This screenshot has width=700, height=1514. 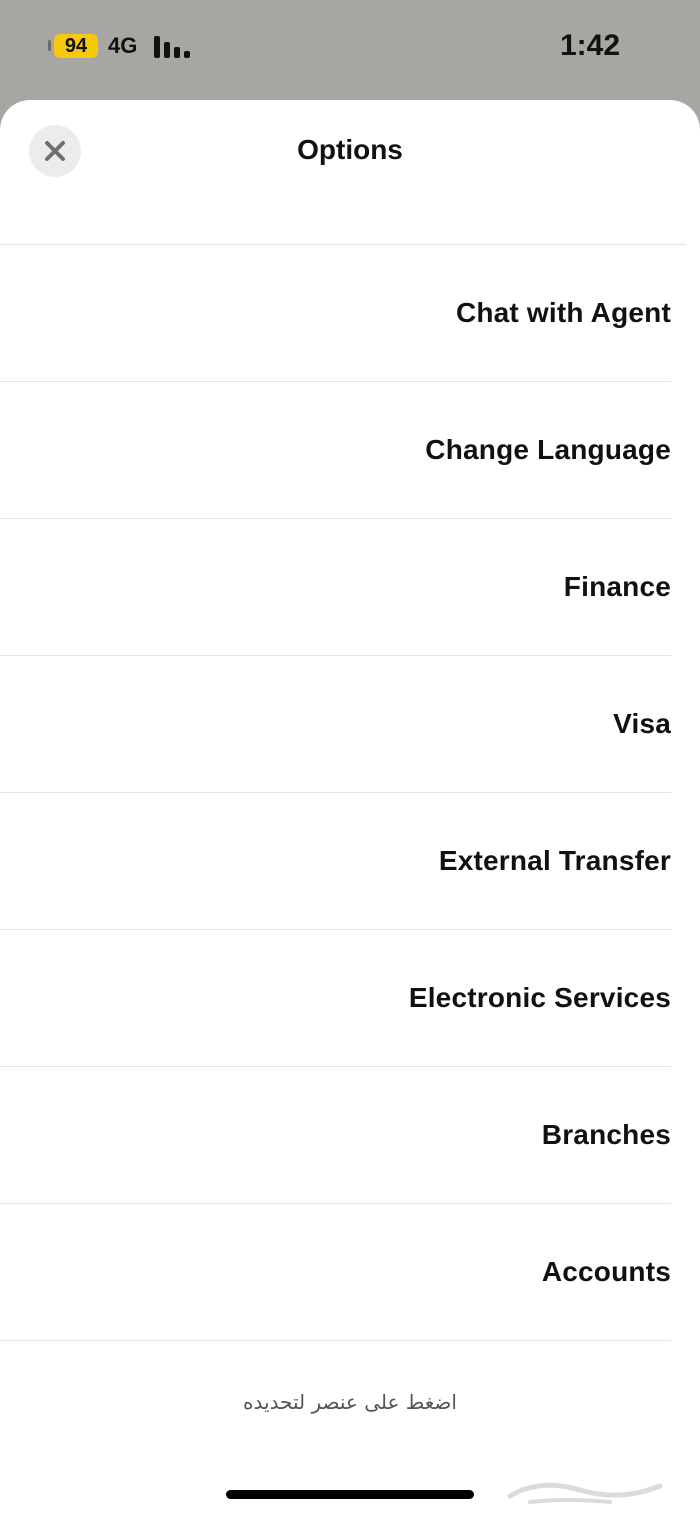 I want to click on signal-icon, so click(x=174, y=47).